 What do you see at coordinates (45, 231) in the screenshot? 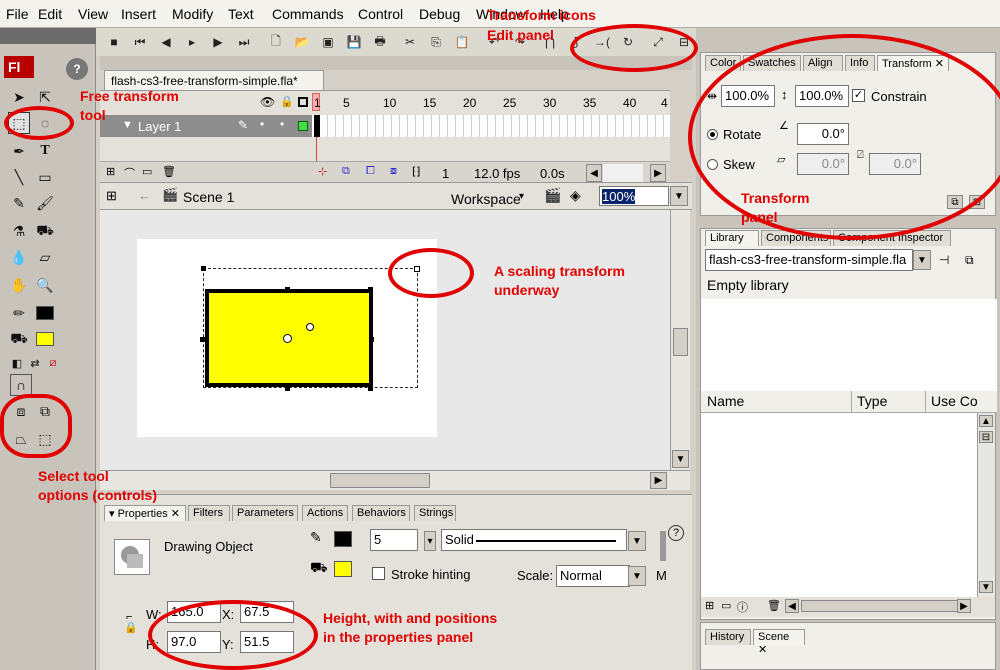
I see `paint-bucket-icon: ⛟` at bounding box center [45, 231].